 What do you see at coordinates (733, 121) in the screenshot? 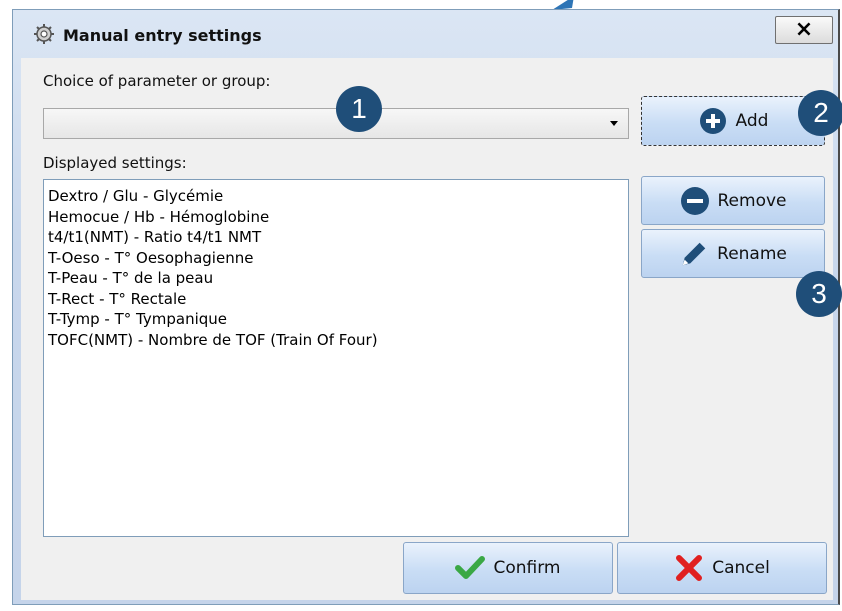
I see `add-button: Add` at bounding box center [733, 121].